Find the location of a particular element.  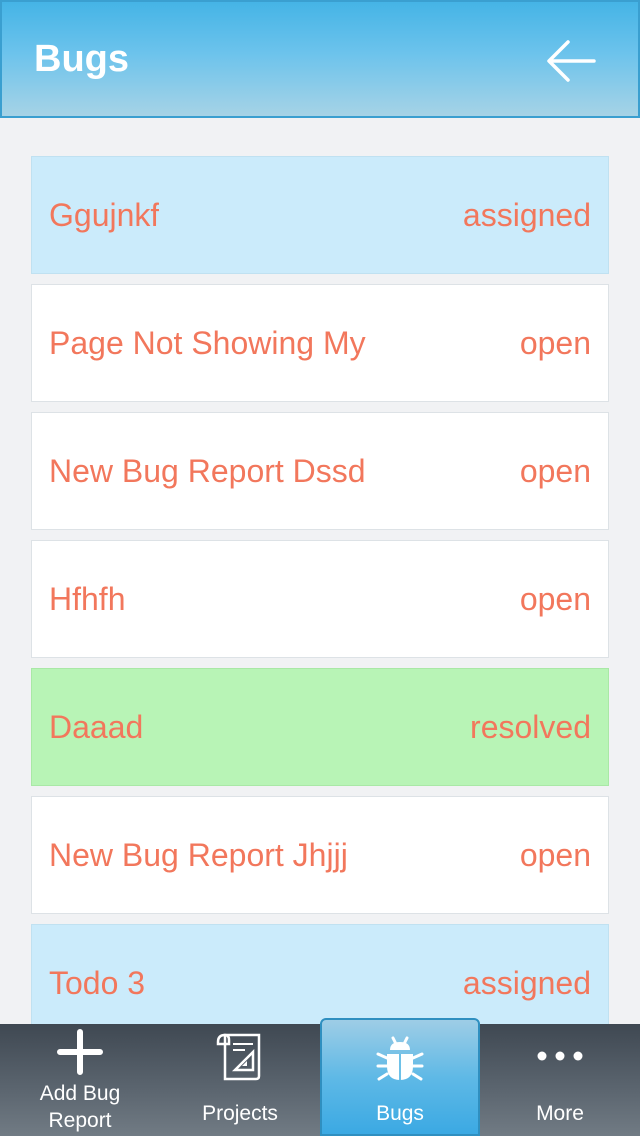

arrow-left-icon is located at coordinates (571, 61).